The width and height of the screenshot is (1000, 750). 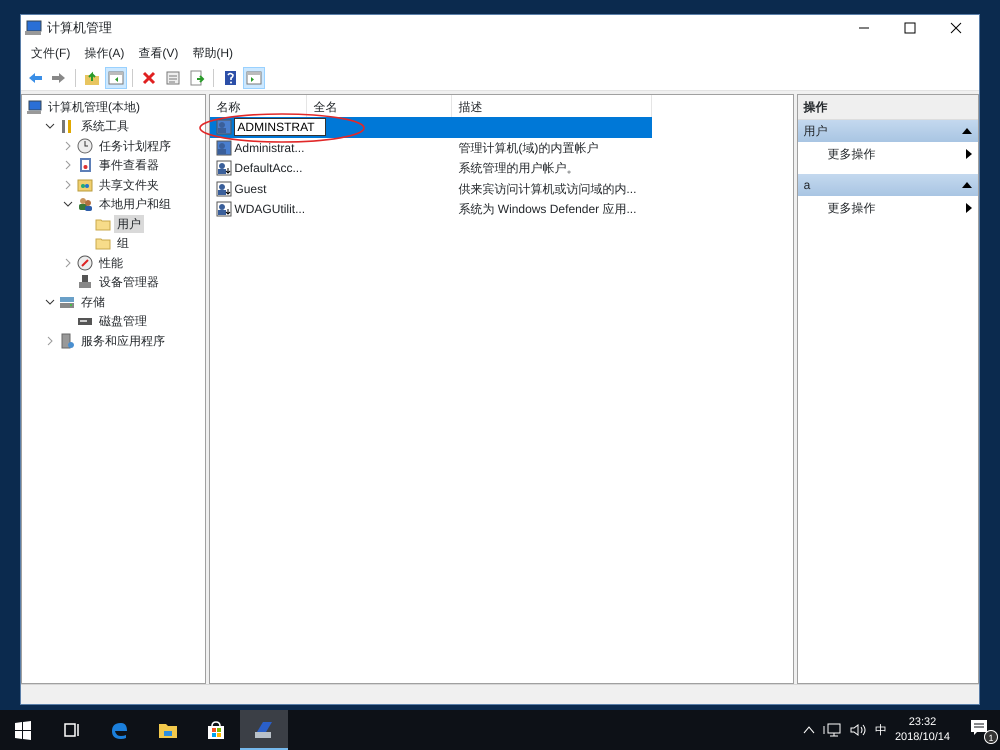 What do you see at coordinates (431, 148) in the screenshot?
I see `table-row: Administrat... 管理计算机(域)的内置帐户` at bounding box center [431, 148].